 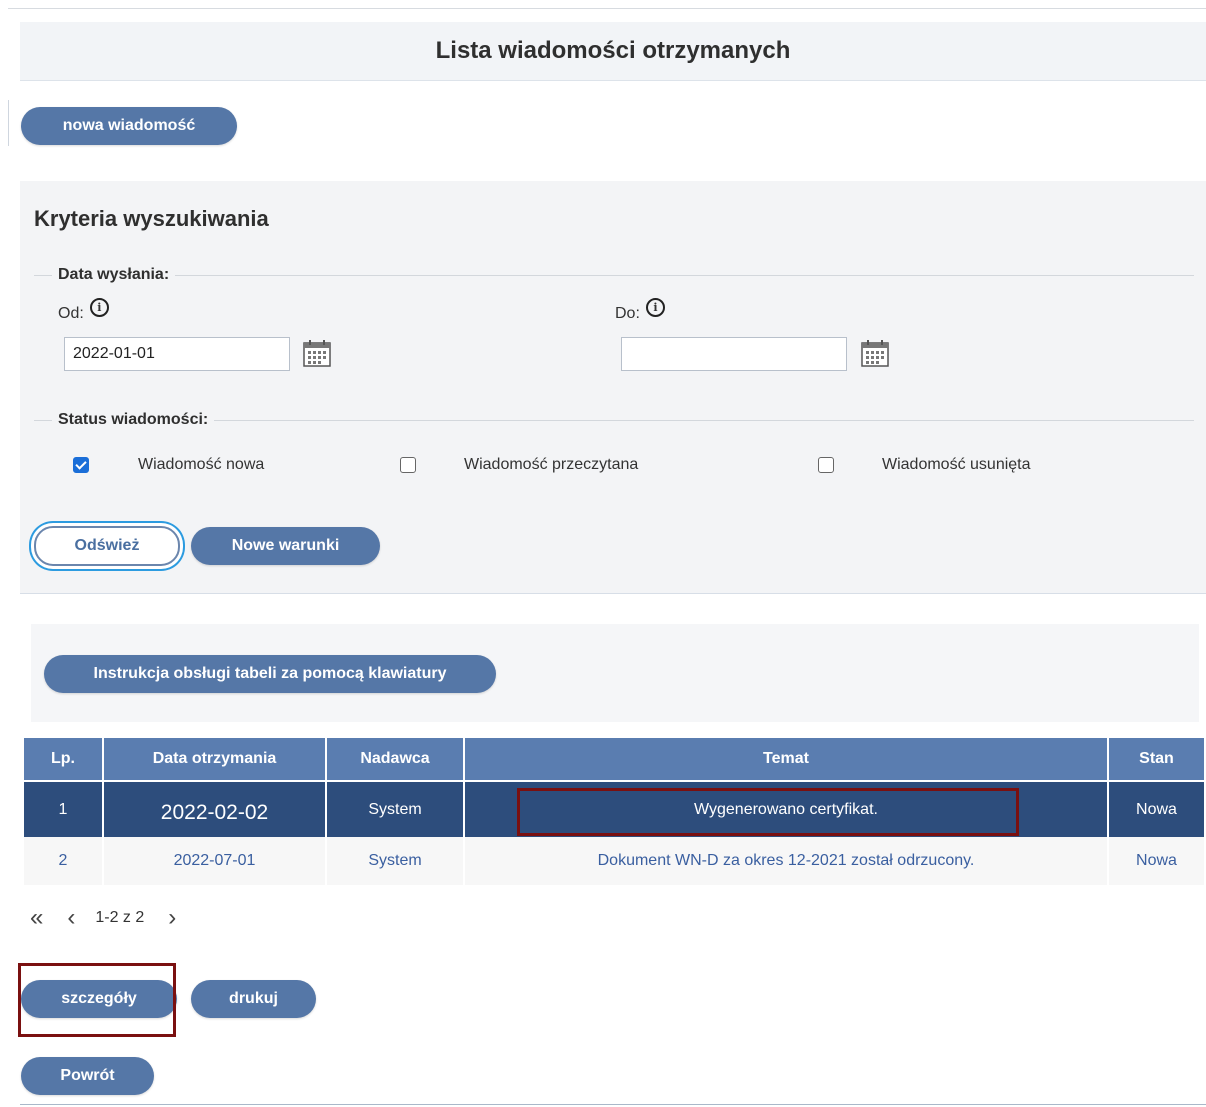 What do you see at coordinates (107, 546) in the screenshot?
I see `refresh-button: Odśwież` at bounding box center [107, 546].